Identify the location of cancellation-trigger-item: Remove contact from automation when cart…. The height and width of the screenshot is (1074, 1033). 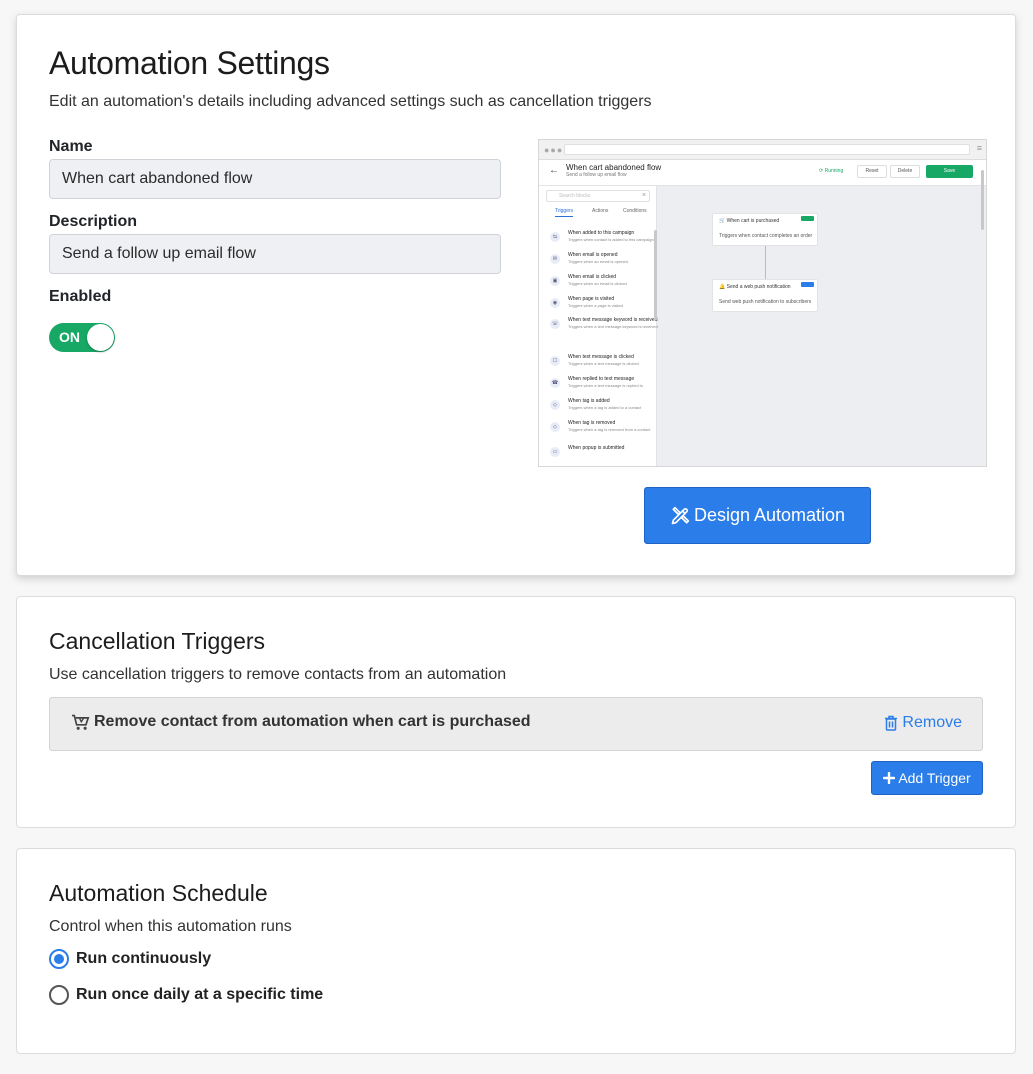
(516, 724).